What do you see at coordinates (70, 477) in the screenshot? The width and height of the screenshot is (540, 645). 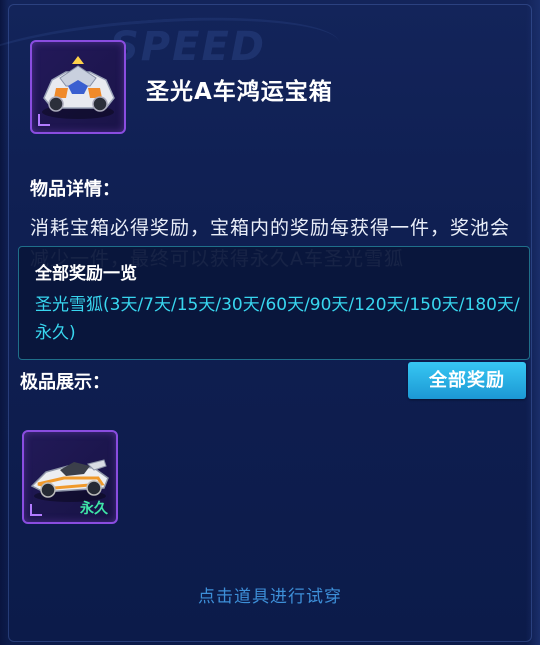 I see `showcase-item: 永久` at bounding box center [70, 477].